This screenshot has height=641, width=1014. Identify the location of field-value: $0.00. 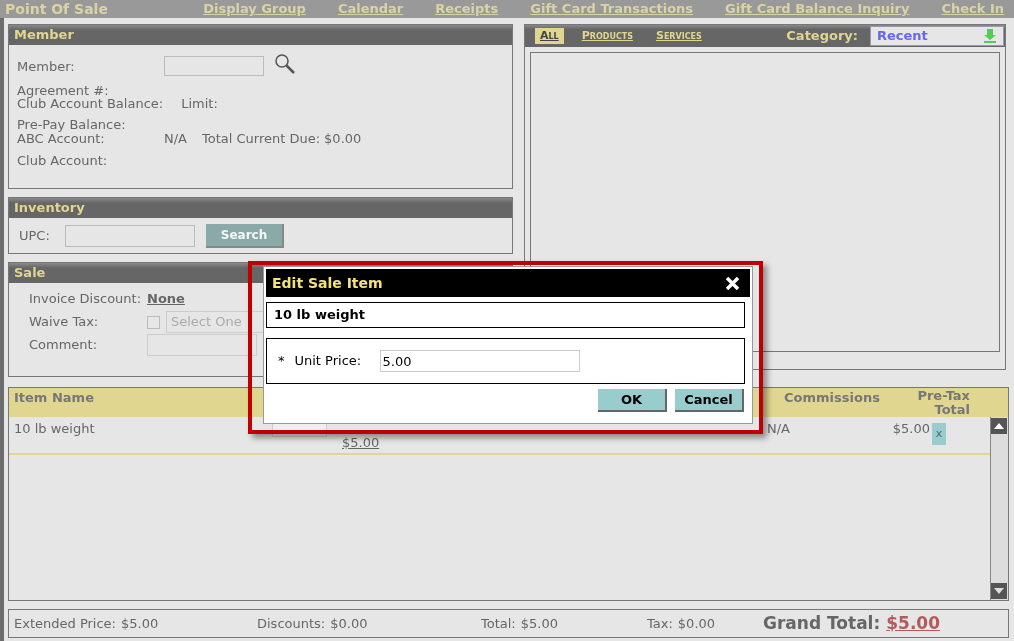
(343, 138).